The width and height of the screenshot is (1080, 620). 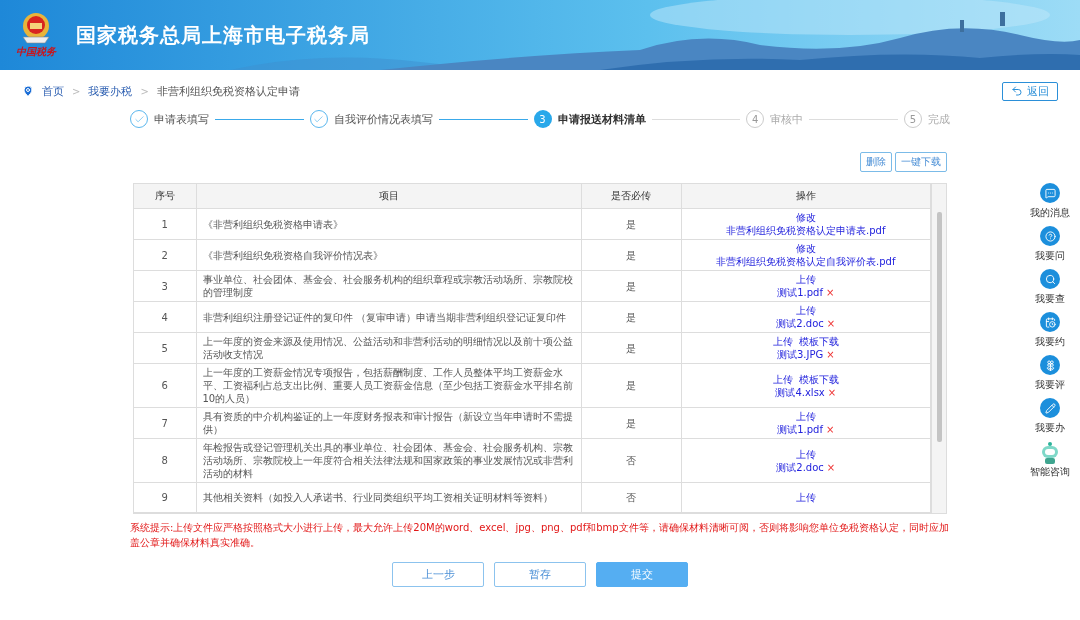 I want to click on pencil-icon, so click(x=1050, y=408).